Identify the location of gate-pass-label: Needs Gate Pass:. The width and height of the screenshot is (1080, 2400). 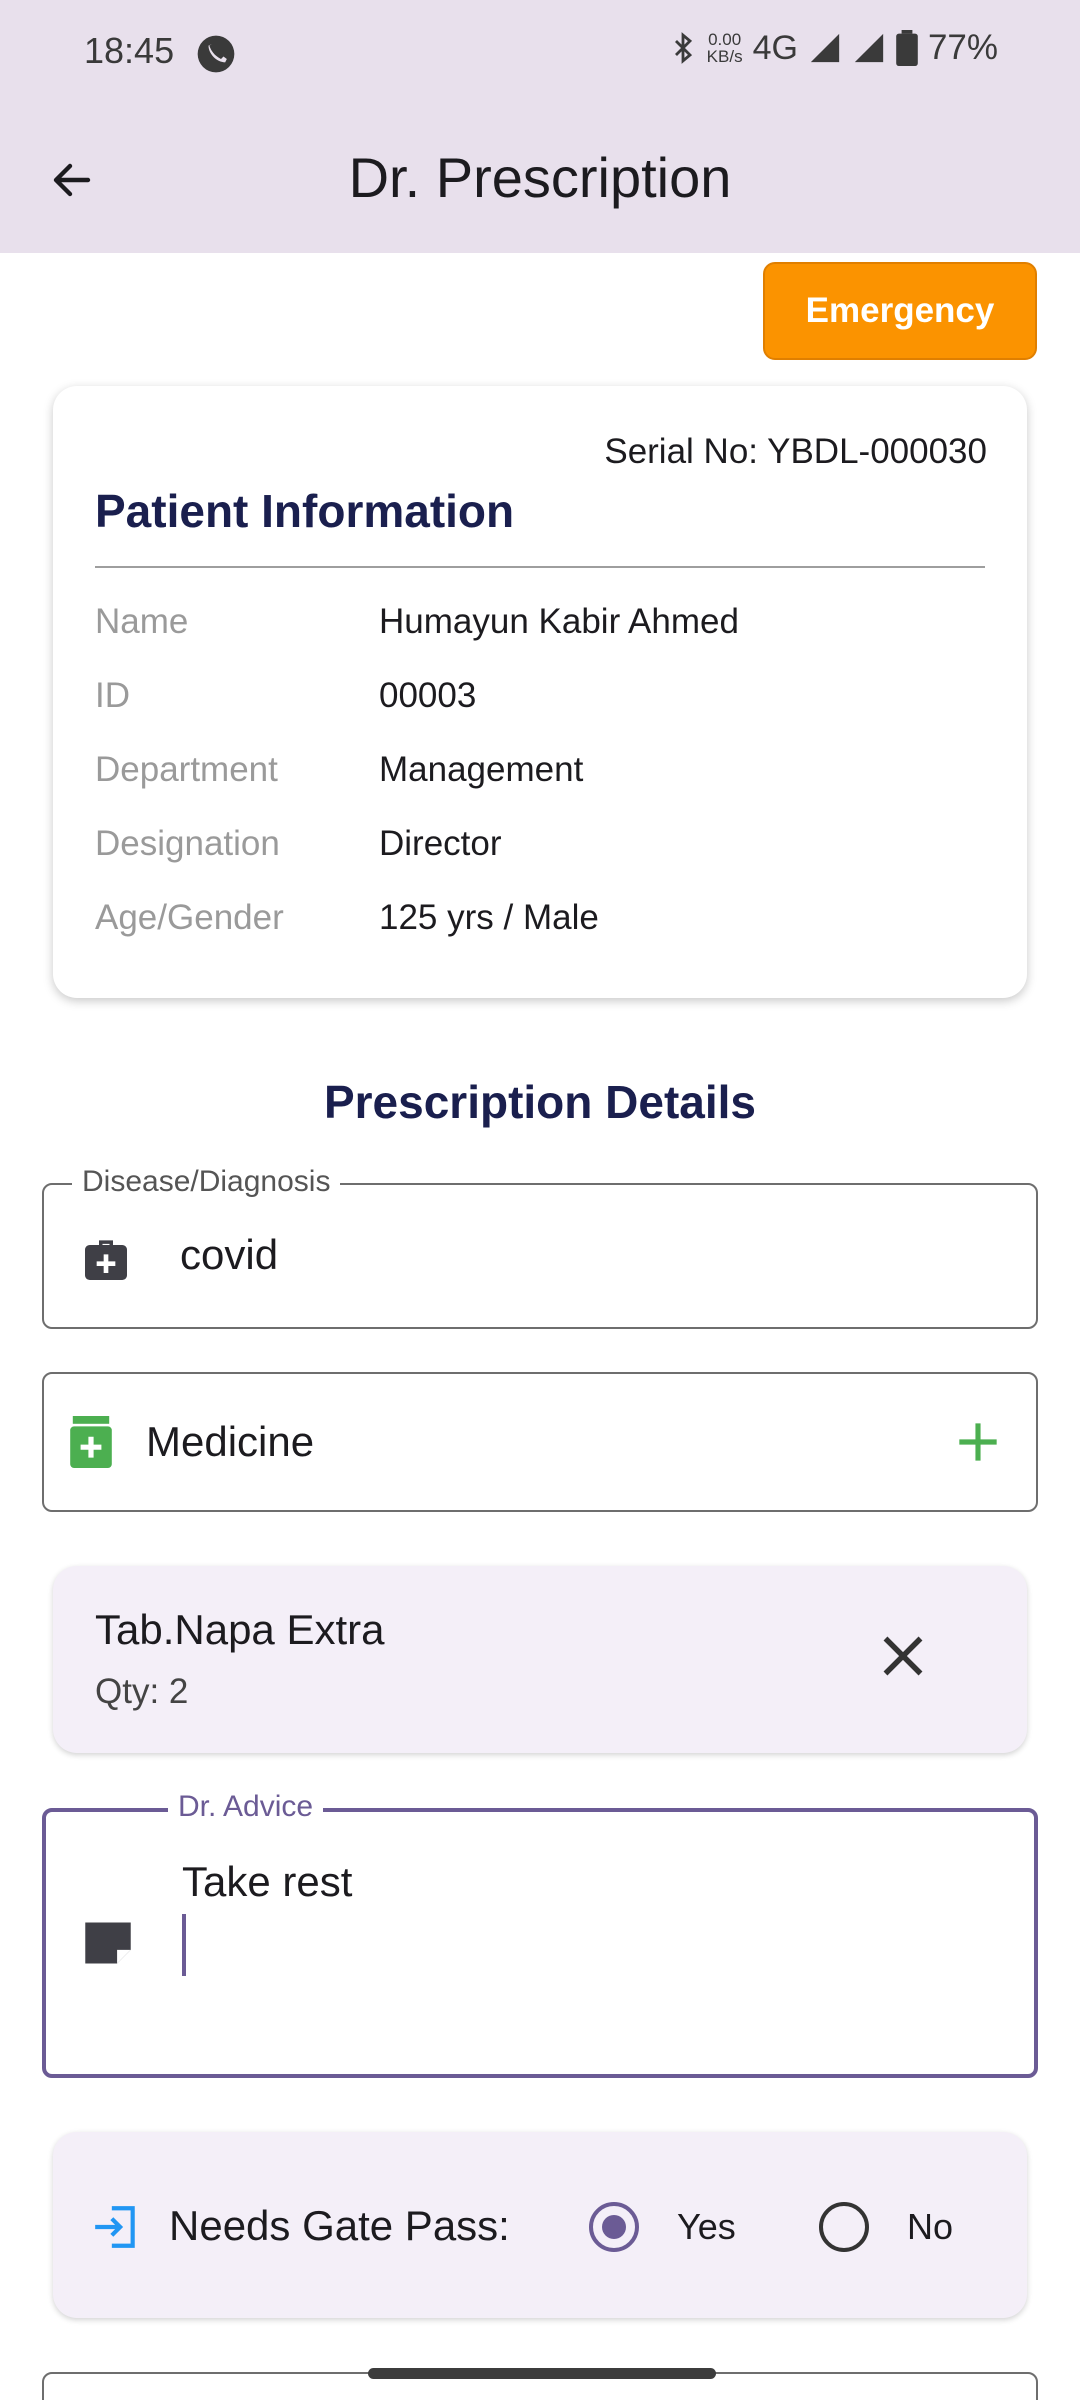
(339, 2225).